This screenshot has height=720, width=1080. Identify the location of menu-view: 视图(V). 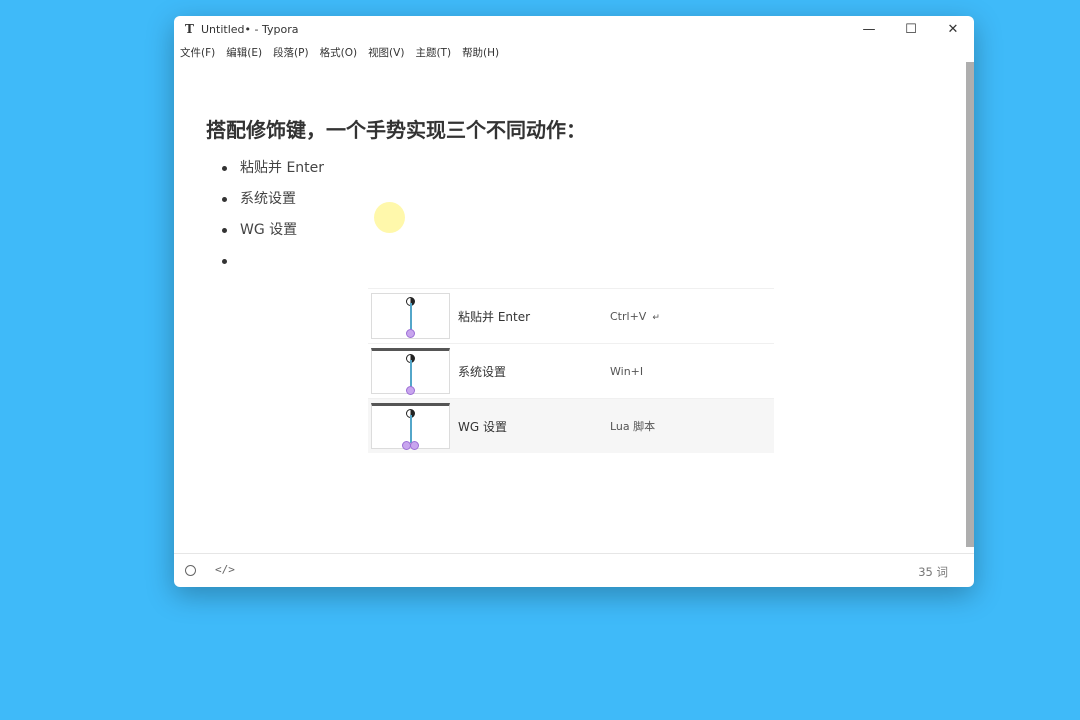
(386, 52).